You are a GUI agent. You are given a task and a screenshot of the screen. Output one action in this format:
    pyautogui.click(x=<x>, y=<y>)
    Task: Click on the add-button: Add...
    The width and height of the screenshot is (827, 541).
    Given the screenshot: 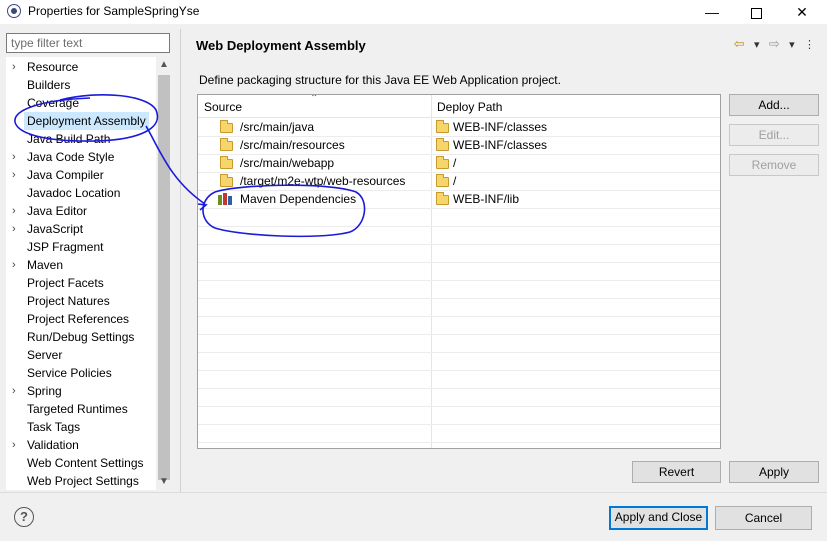 What is the action you would take?
    pyautogui.click(x=774, y=105)
    